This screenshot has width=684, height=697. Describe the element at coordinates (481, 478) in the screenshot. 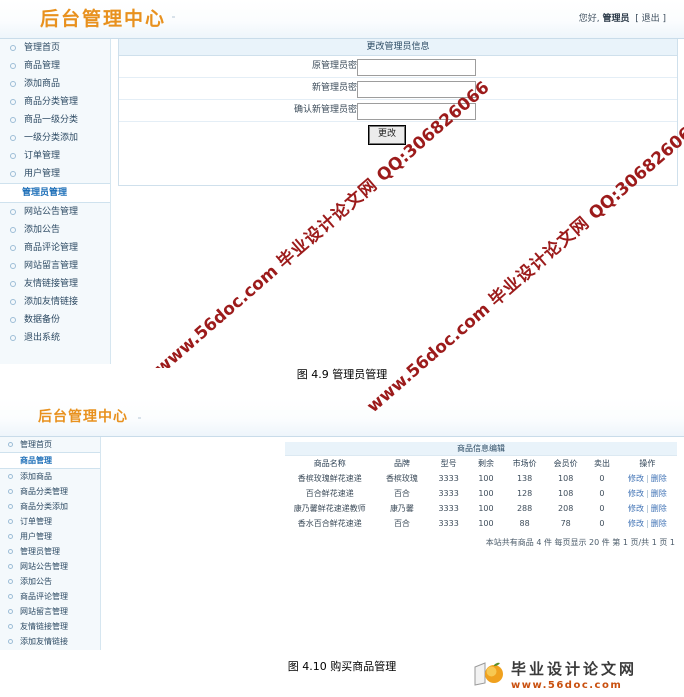

I see `table-row: 香槟玫瑰鲜花速递 香槟玫瑰 3333 100 138 108 0 修改 | 删除` at that location.